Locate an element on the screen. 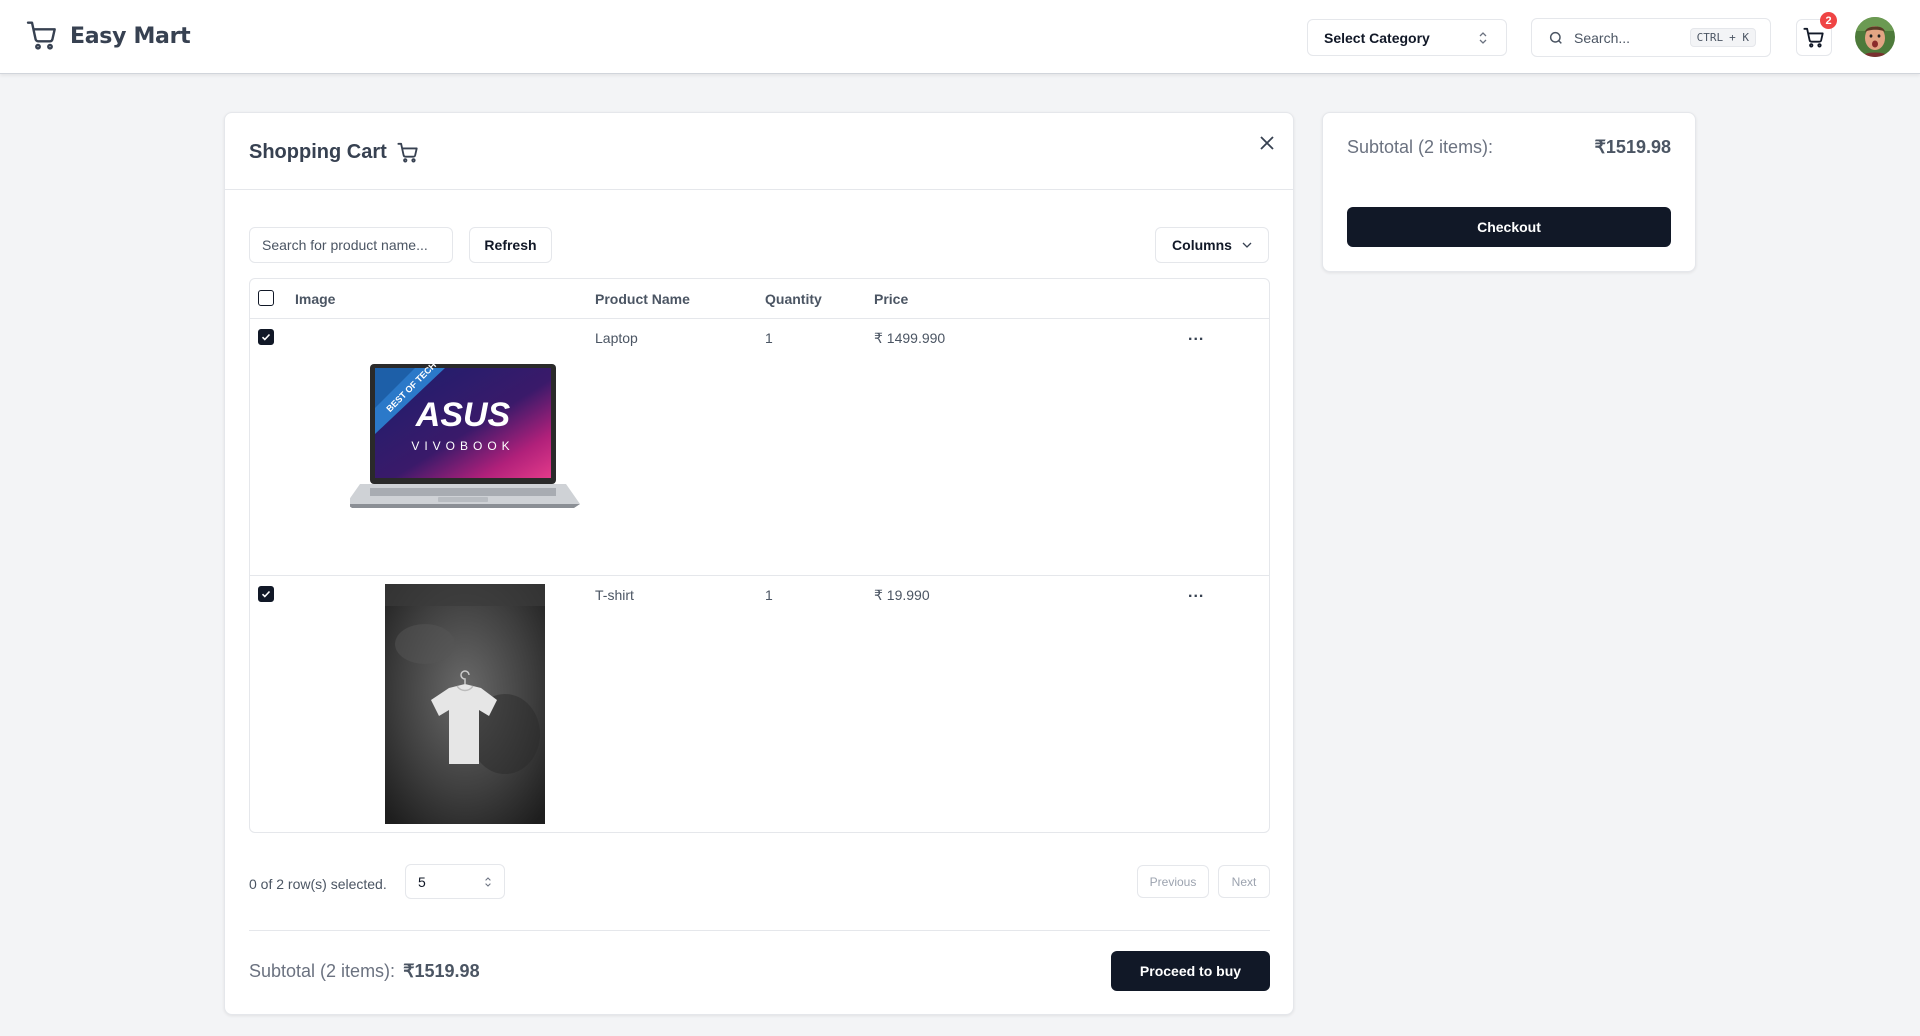 The width and height of the screenshot is (1920, 1036). price-cell: ₹ 1499.990 is located at coordinates (910, 338).